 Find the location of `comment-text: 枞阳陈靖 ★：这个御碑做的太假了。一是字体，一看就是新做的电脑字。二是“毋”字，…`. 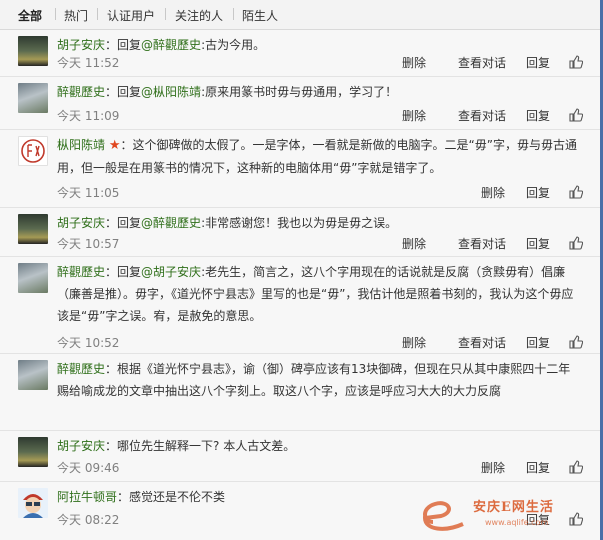

comment-text: 枞阳陈靖 ★：这个御碑做的太假了。一是字体，一看就是新做的电脑字。二是“毋”字，… is located at coordinates (317, 156).